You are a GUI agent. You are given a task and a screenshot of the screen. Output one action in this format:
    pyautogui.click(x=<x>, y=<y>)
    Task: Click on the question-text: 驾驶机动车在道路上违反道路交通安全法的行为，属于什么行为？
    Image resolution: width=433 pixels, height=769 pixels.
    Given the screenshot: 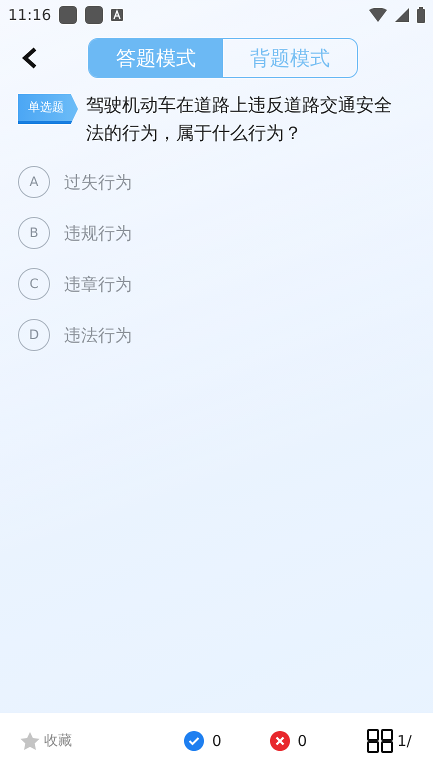 What is the action you would take?
    pyautogui.click(x=239, y=120)
    